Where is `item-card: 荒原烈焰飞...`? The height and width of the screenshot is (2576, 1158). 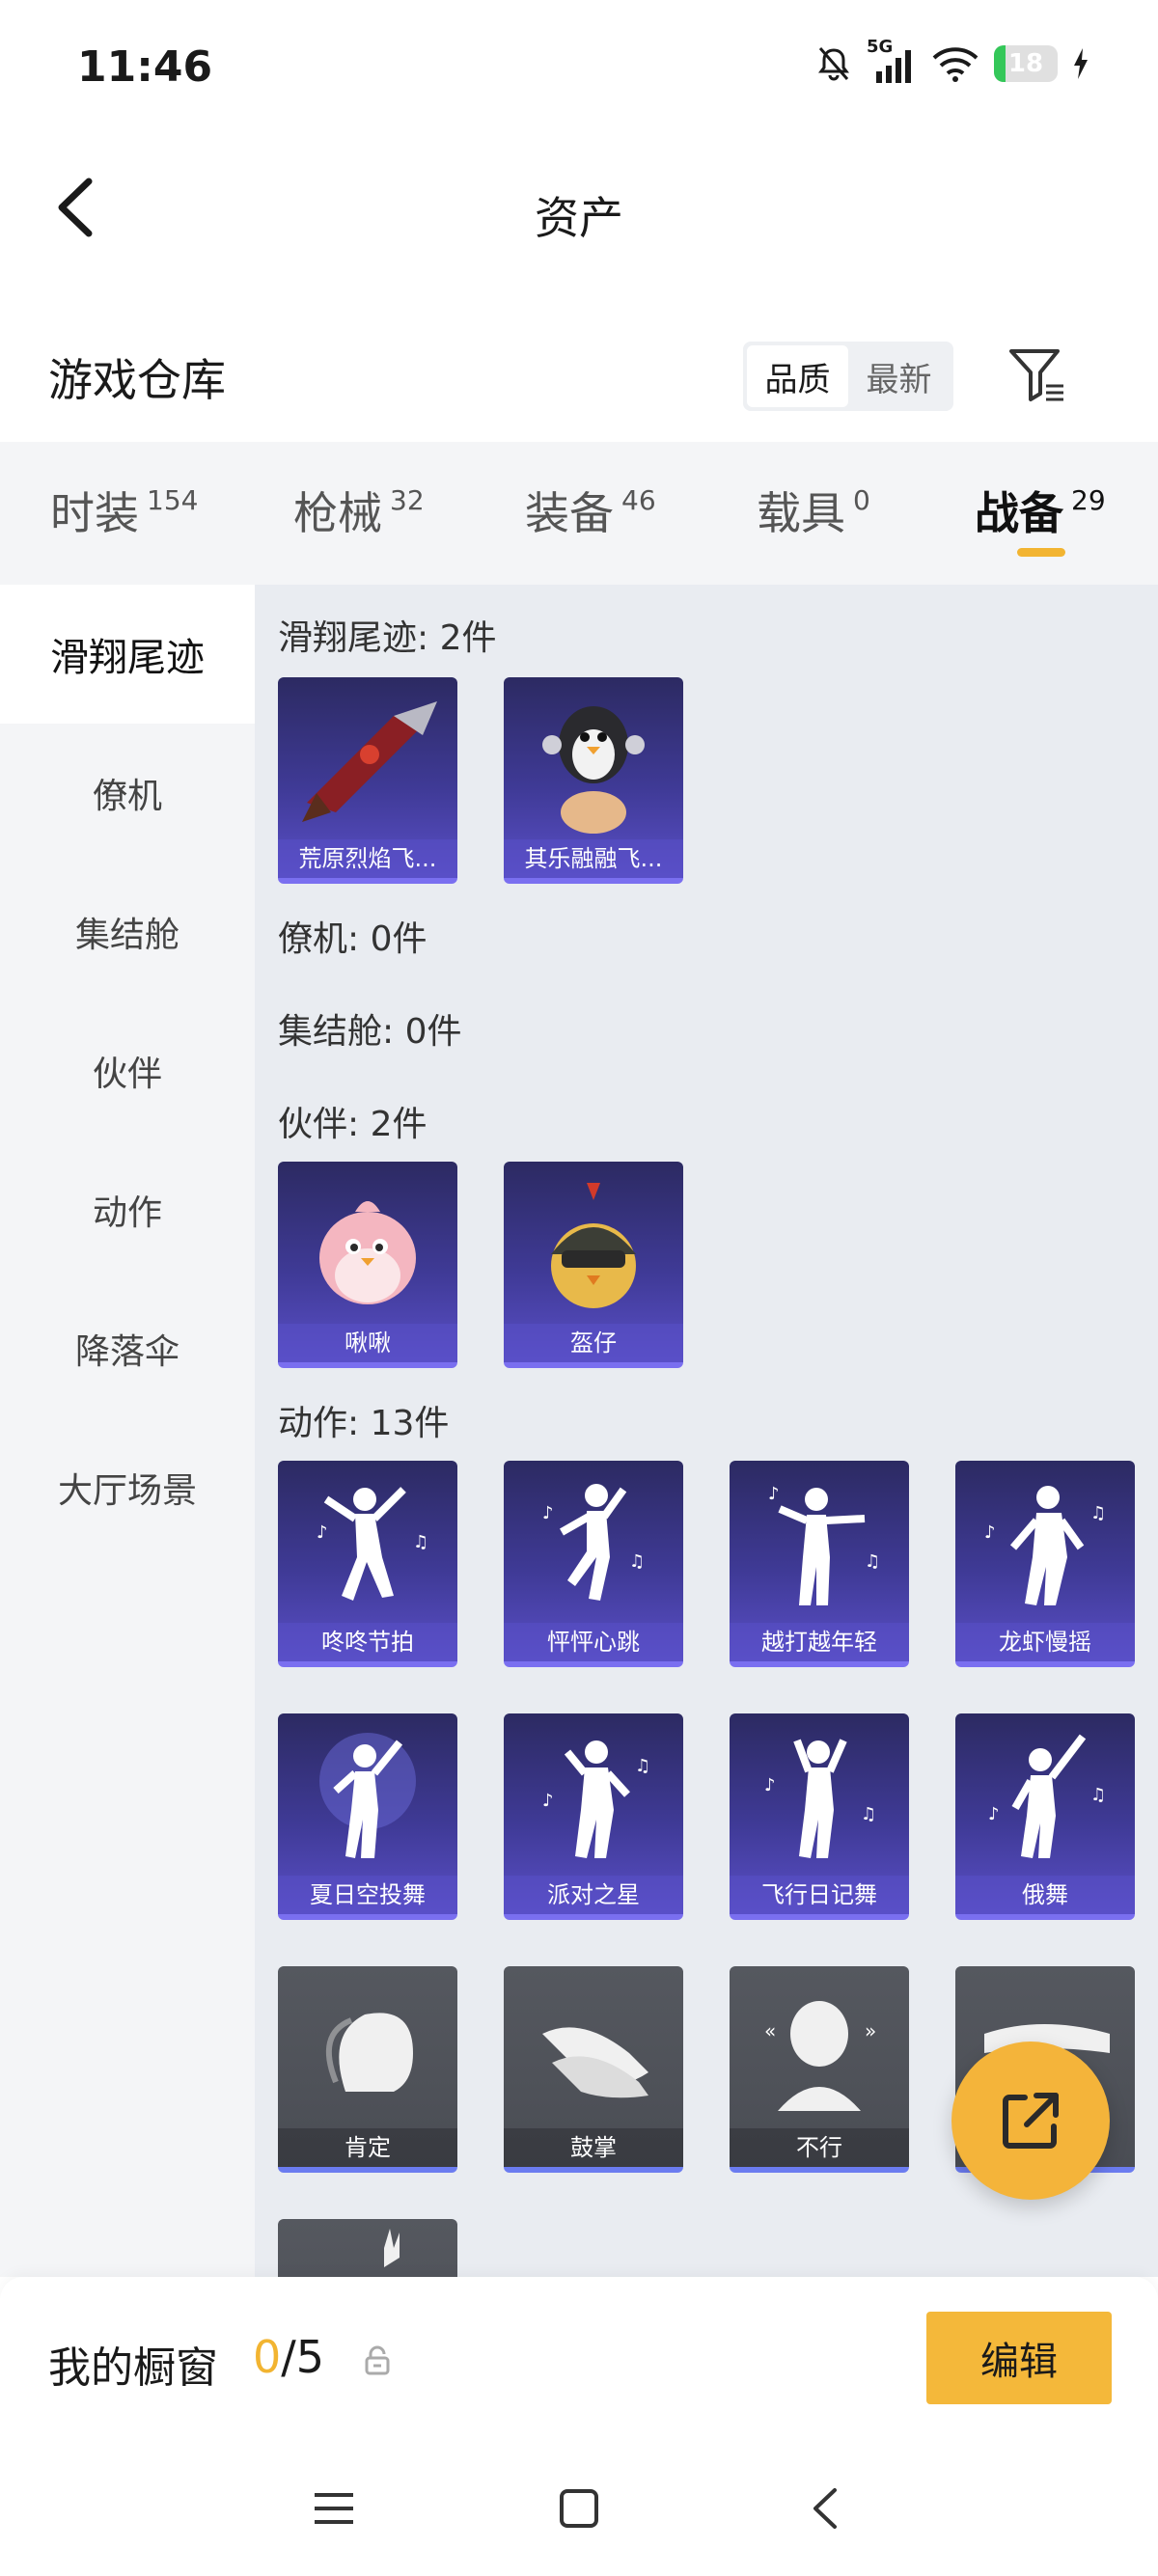 item-card: 荒原烈焰飞... is located at coordinates (367, 780).